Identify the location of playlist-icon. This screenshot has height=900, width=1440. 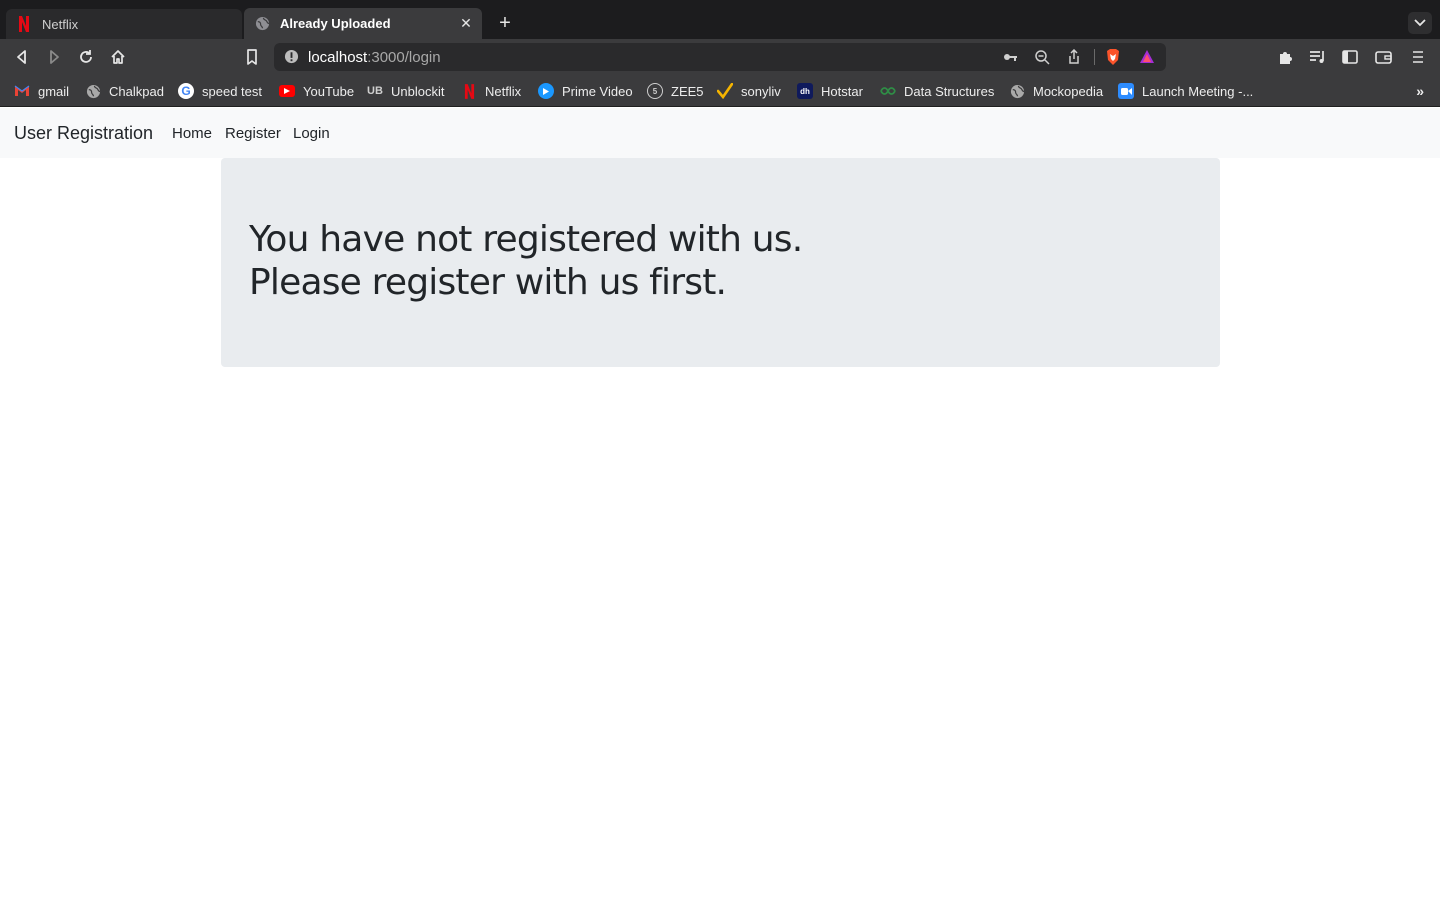
(1317, 57).